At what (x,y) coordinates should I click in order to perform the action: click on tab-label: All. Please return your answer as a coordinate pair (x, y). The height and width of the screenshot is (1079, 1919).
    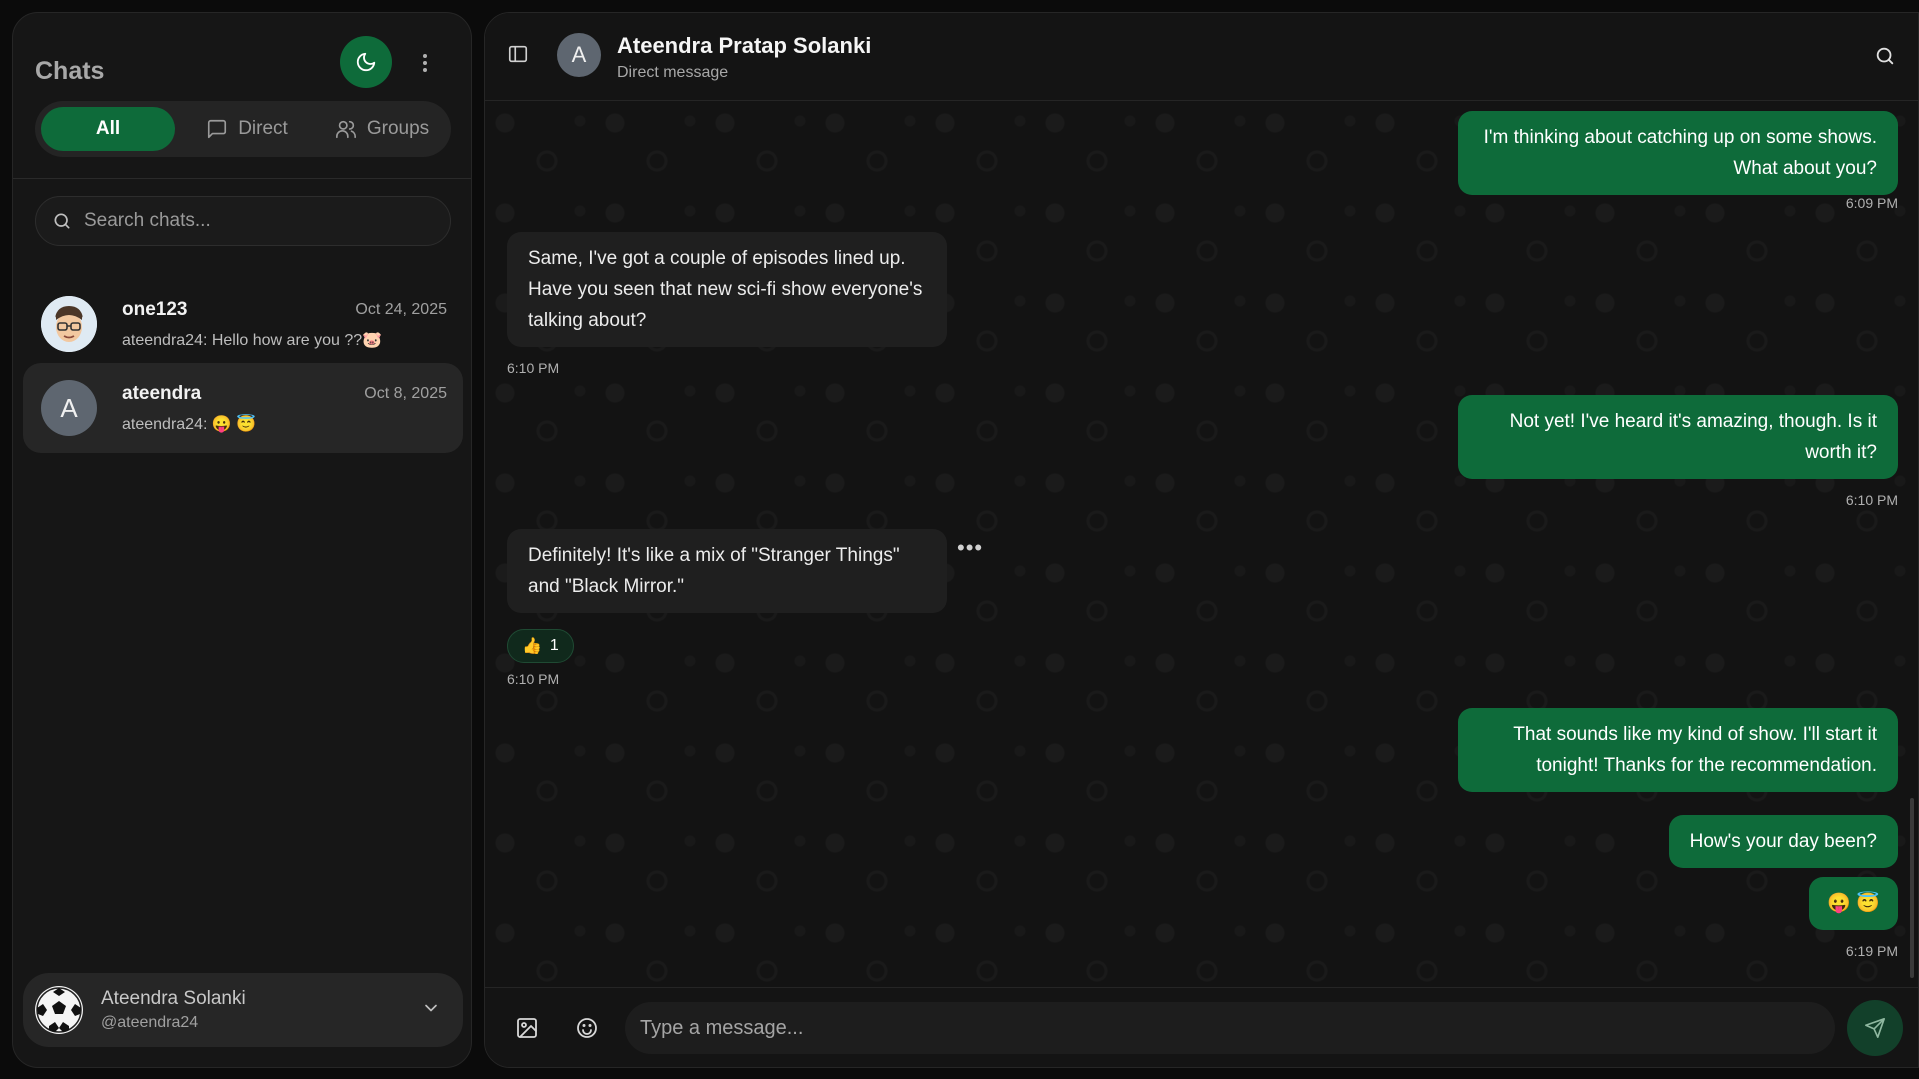
    Looking at the image, I should click on (108, 128).